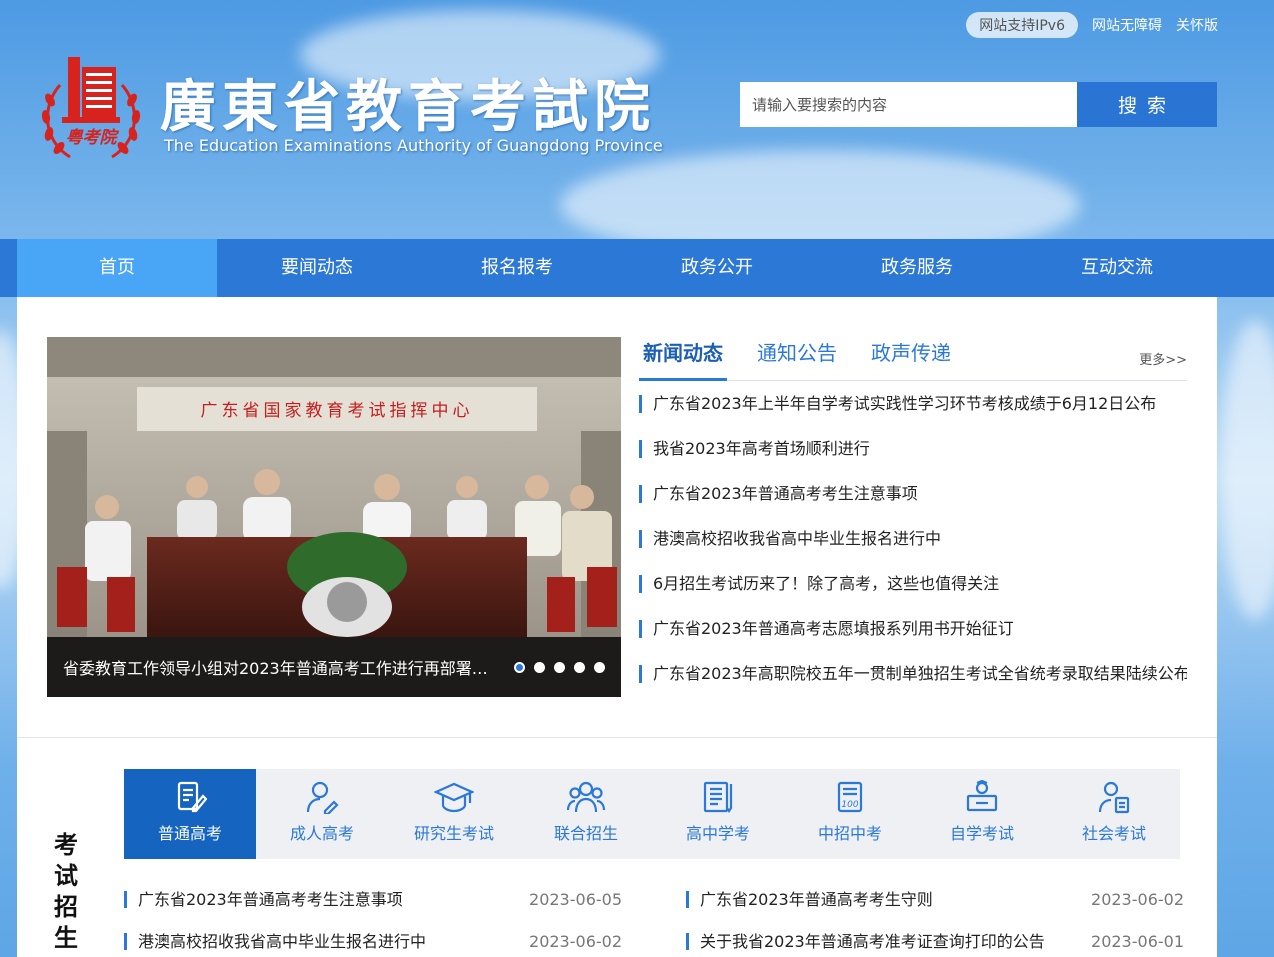 This screenshot has width=1274, height=957. What do you see at coordinates (575, 899) in the screenshot?
I see `list-item-date: 2023-06-05` at bounding box center [575, 899].